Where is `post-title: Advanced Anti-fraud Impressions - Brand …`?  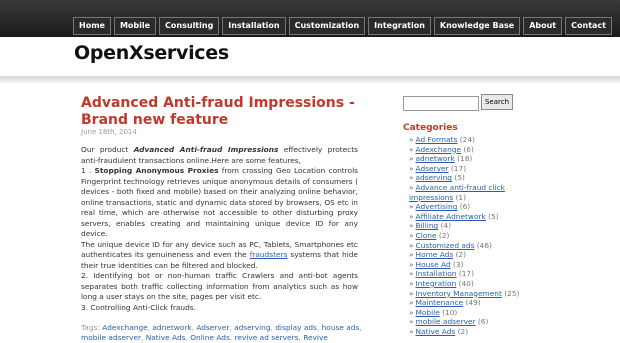 post-title: Advanced Anti-fraud Impressions - Brand … is located at coordinates (231, 112).